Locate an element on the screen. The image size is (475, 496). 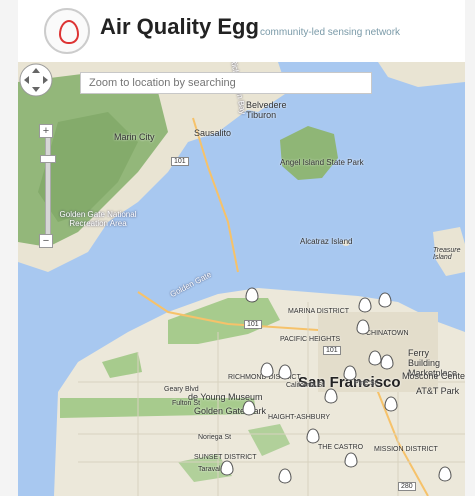
site-subtitle: community-led sensing network is located at coordinates (330, 32).